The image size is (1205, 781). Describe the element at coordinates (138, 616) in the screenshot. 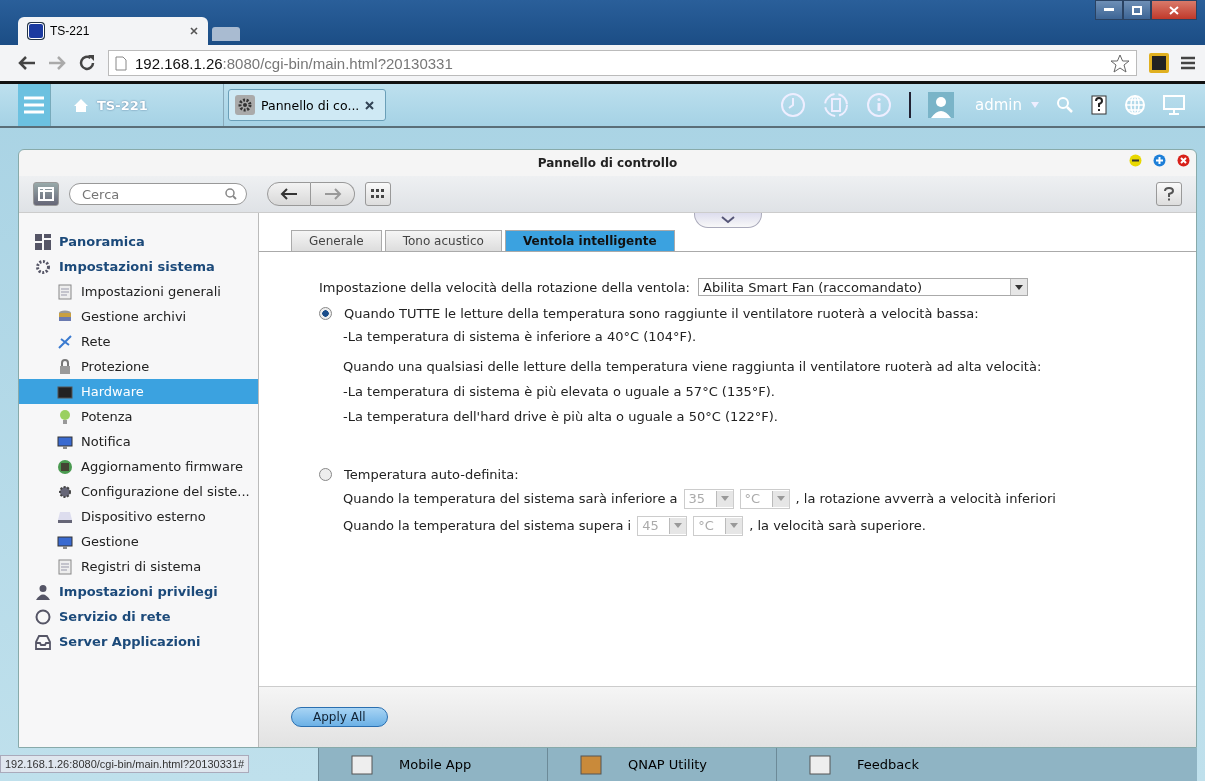

I see `sidebar-section: Servizio di rete` at that location.